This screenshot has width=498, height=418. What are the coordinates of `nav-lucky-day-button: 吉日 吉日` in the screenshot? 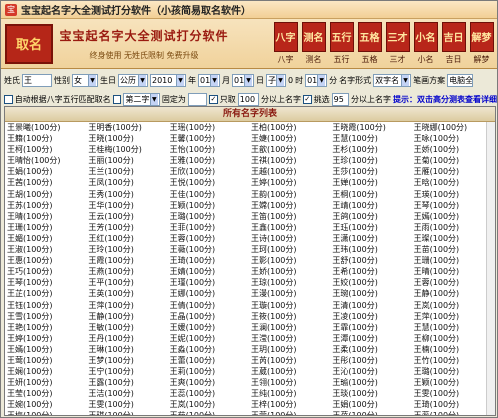 It's located at (453, 43).